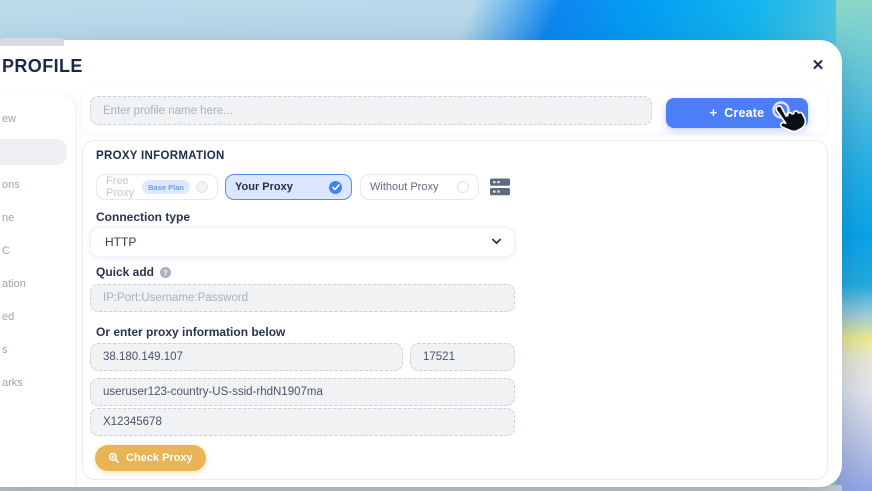  Describe the element at coordinates (496, 239) in the screenshot. I see `chevron-down-icon` at that location.